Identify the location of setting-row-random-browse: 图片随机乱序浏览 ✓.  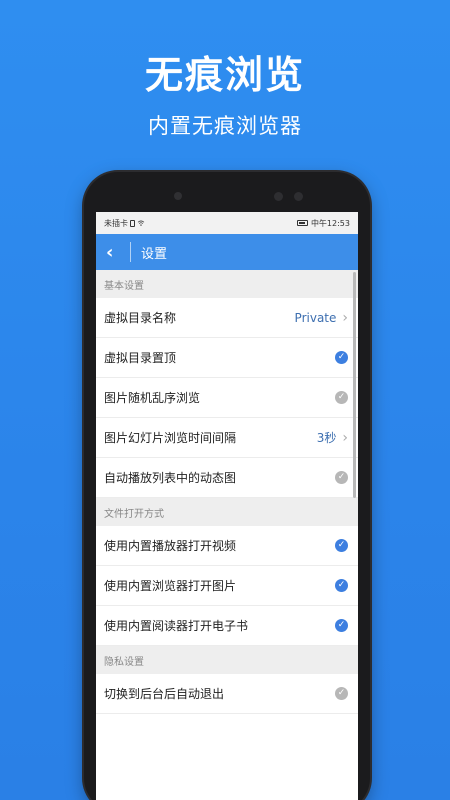
(227, 398).